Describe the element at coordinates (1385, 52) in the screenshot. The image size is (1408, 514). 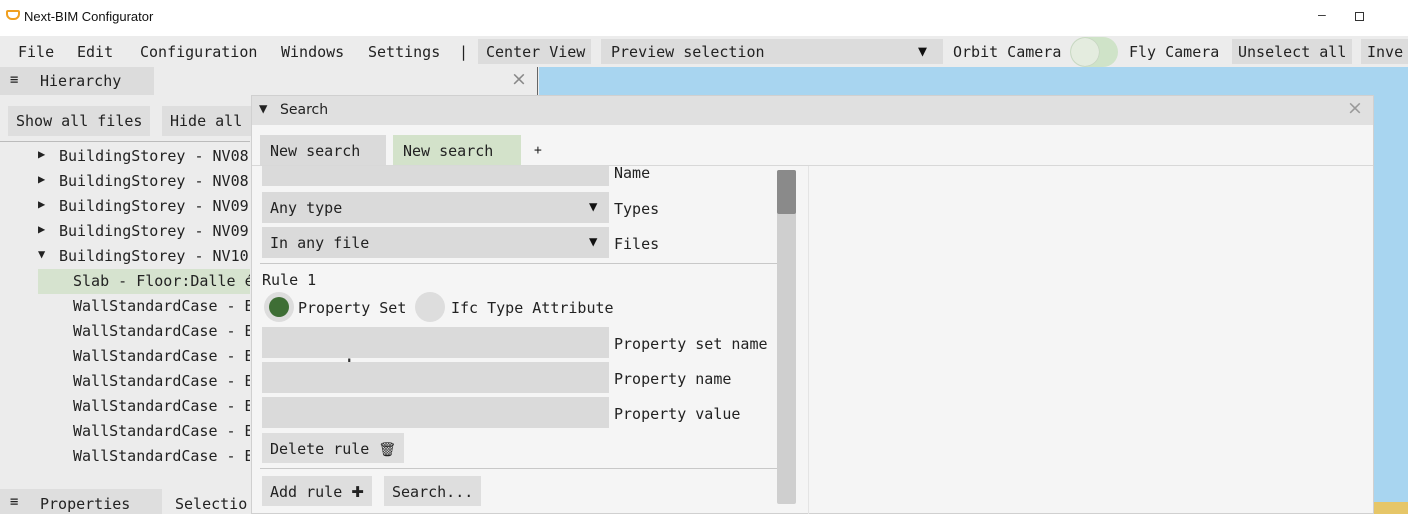
I see `invert-selection-button: Inve` at that location.